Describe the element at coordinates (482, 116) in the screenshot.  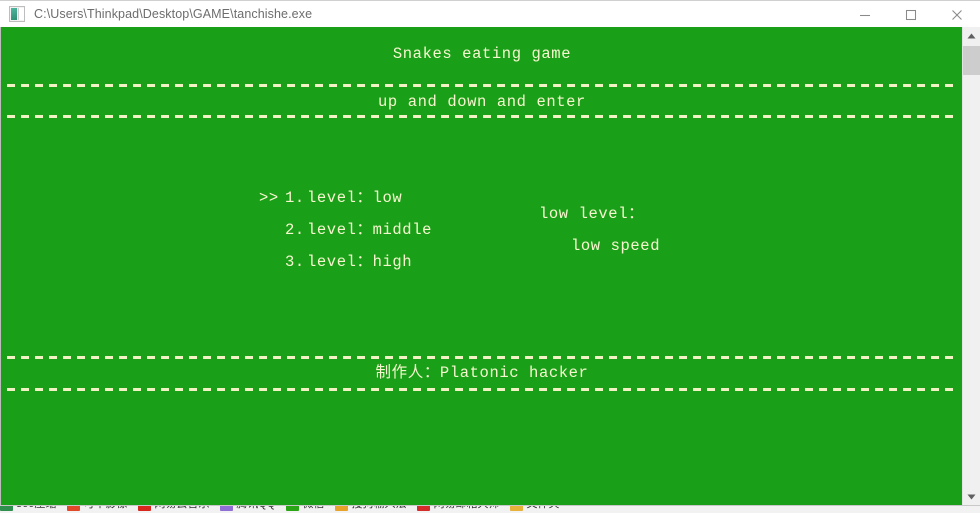
I see `separator-dashed-instructions` at that location.